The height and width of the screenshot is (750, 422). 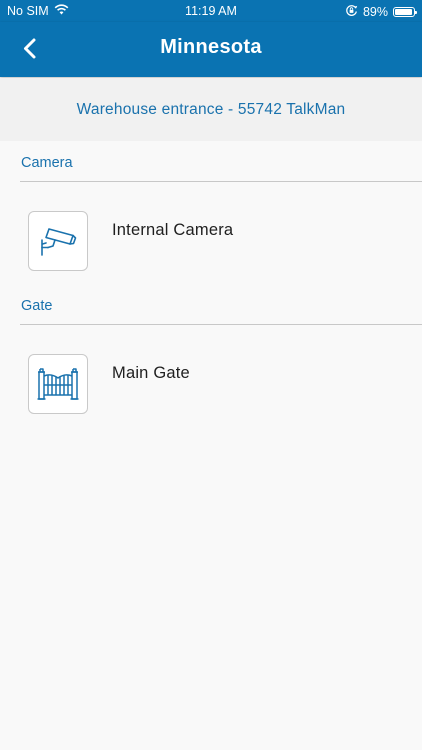 What do you see at coordinates (47, 163) in the screenshot?
I see `section-title: Camera` at bounding box center [47, 163].